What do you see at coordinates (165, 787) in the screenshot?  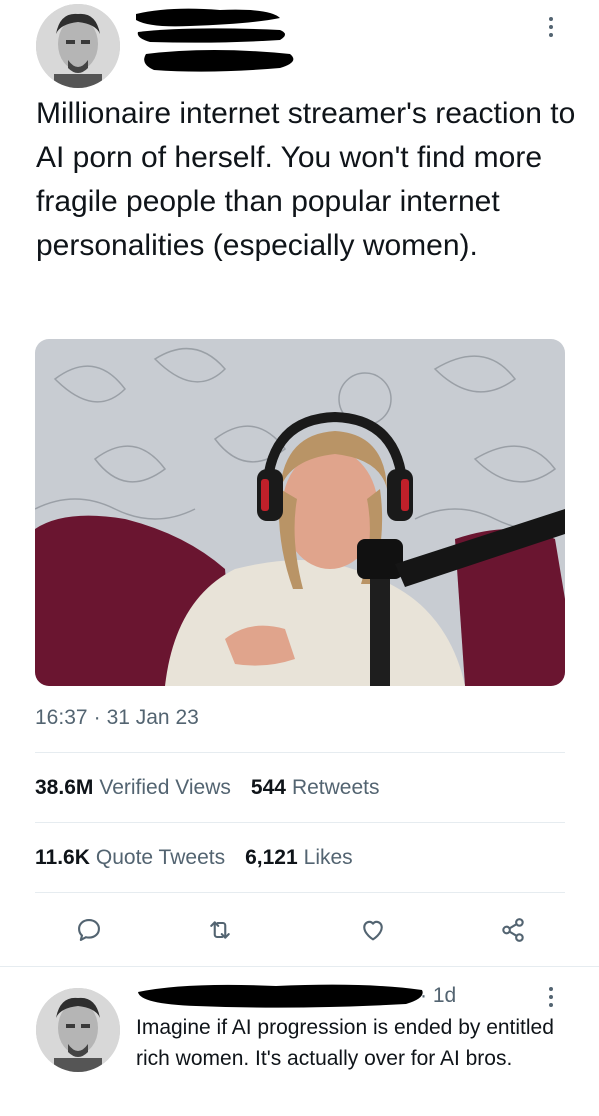 I see `views-label: Verified Views` at bounding box center [165, 787].